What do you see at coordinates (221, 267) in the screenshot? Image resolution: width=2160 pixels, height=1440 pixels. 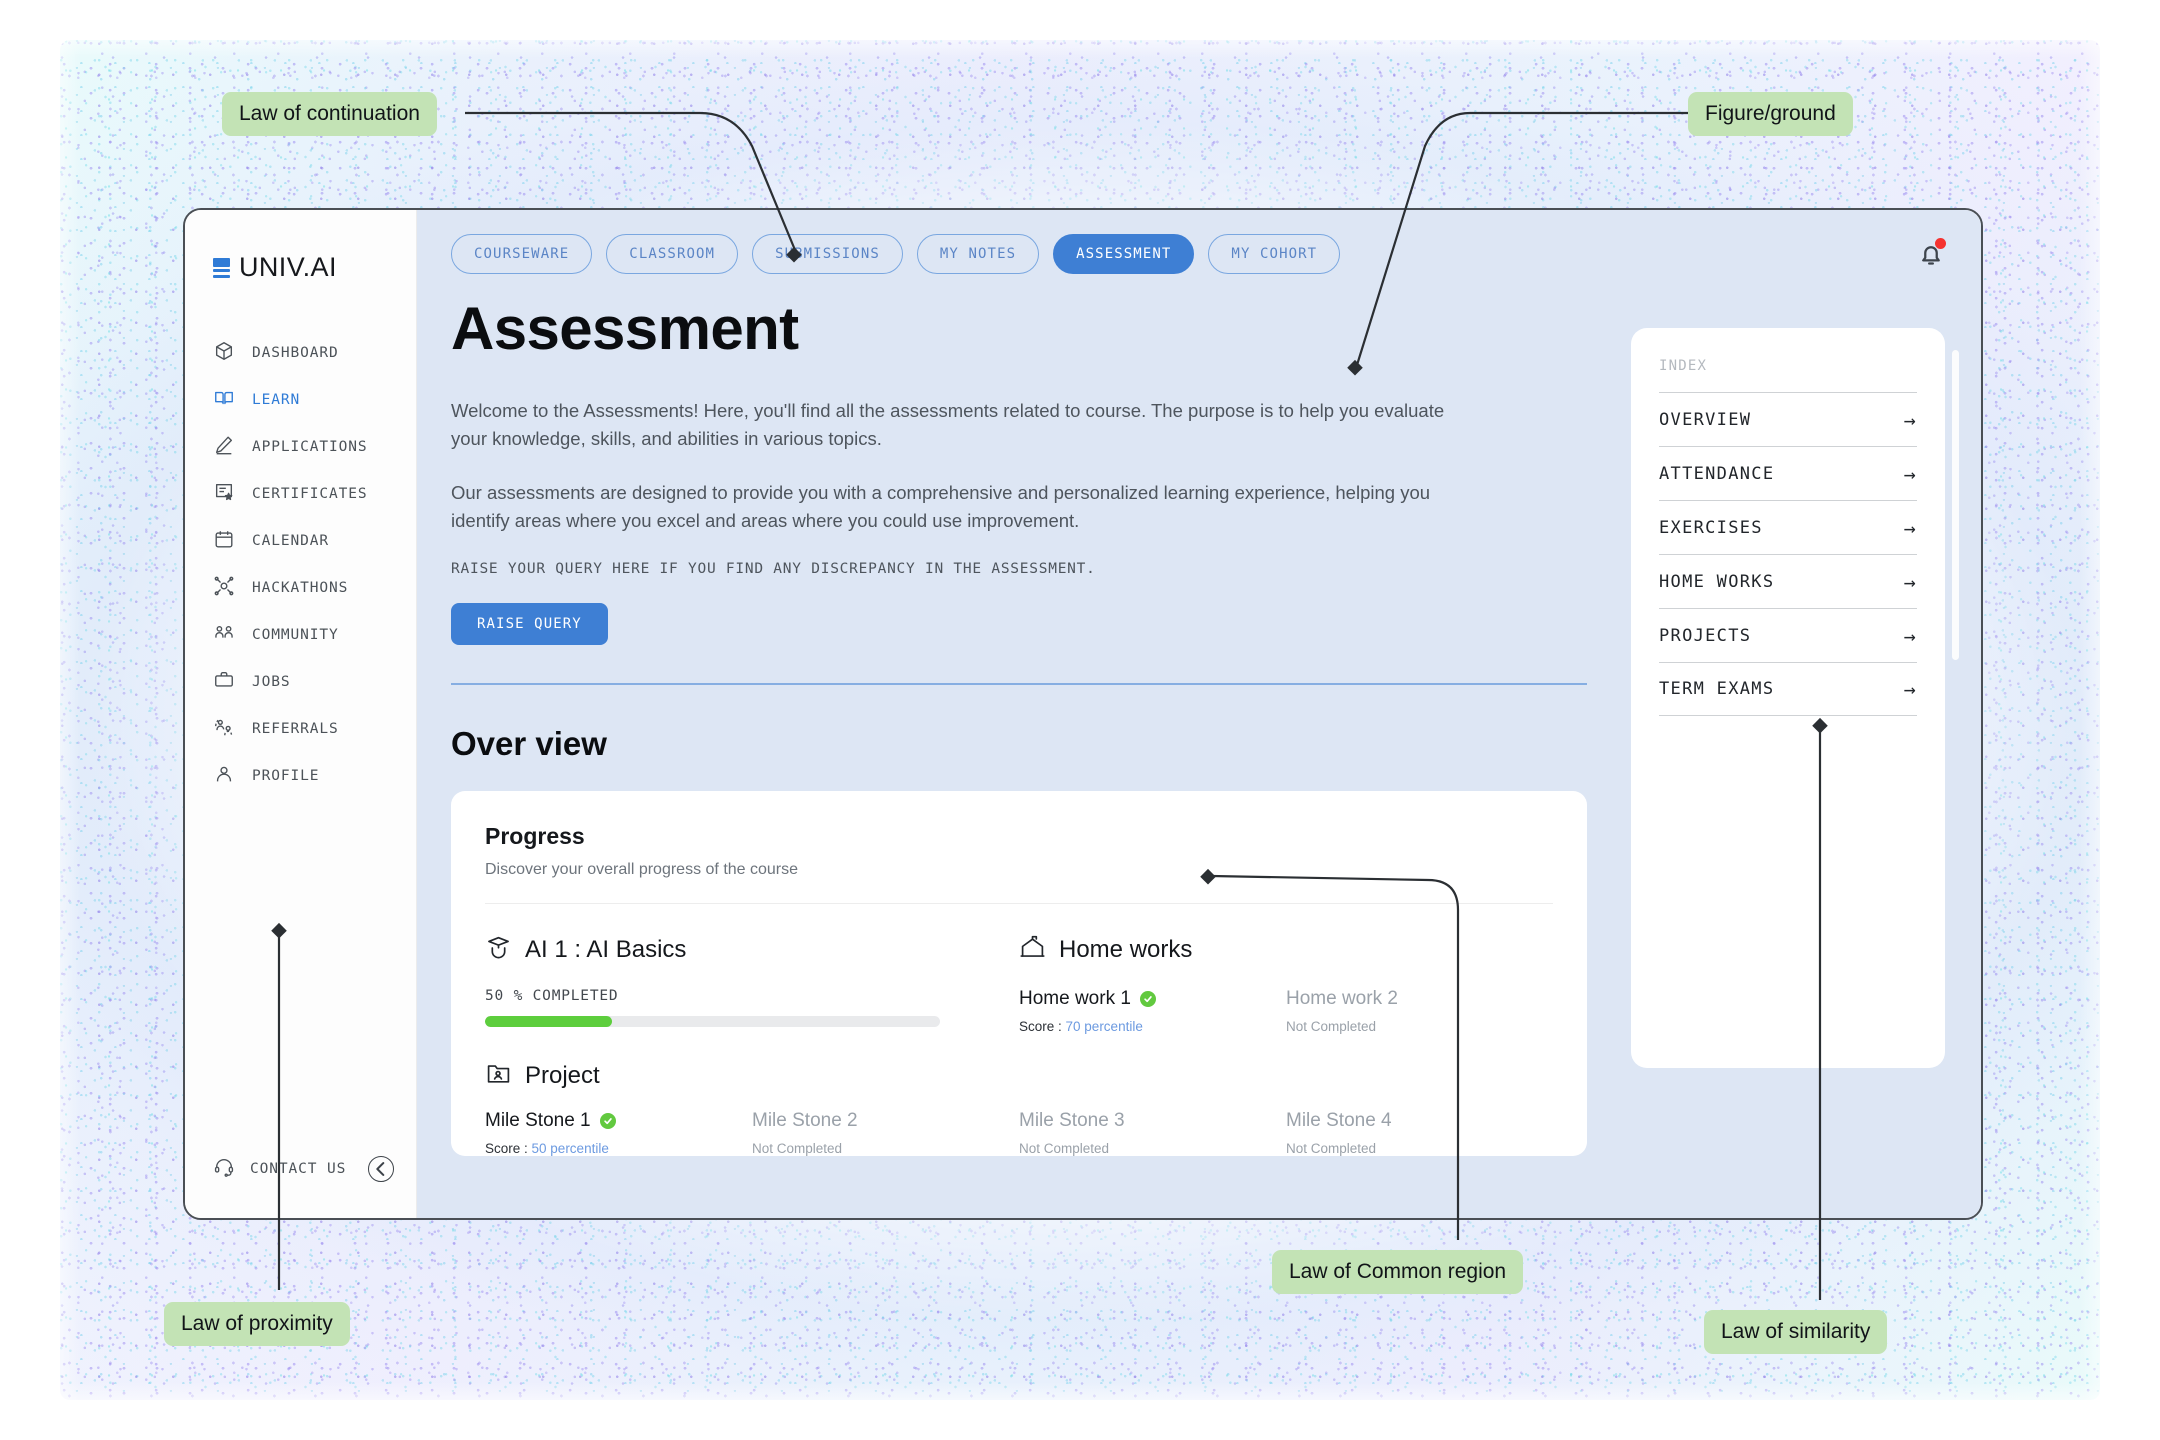 I see `univ-ai-logo-icon` at bounding box center [221, 267].